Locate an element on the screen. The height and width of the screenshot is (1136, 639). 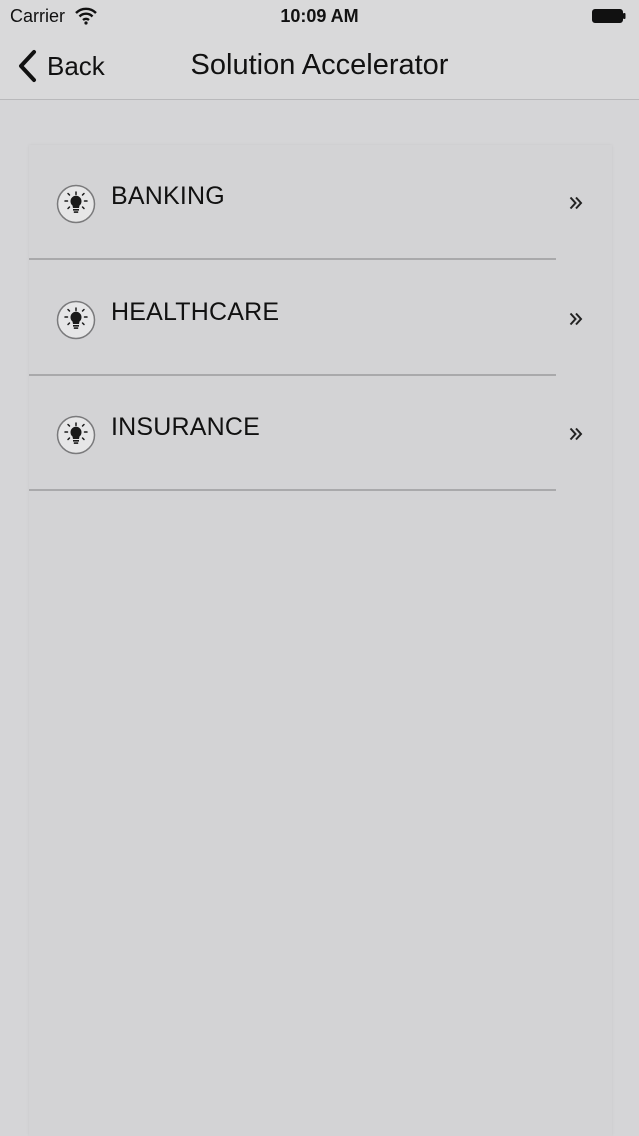
list-item-label: INSURANCE is located at coordinates (186, 427).